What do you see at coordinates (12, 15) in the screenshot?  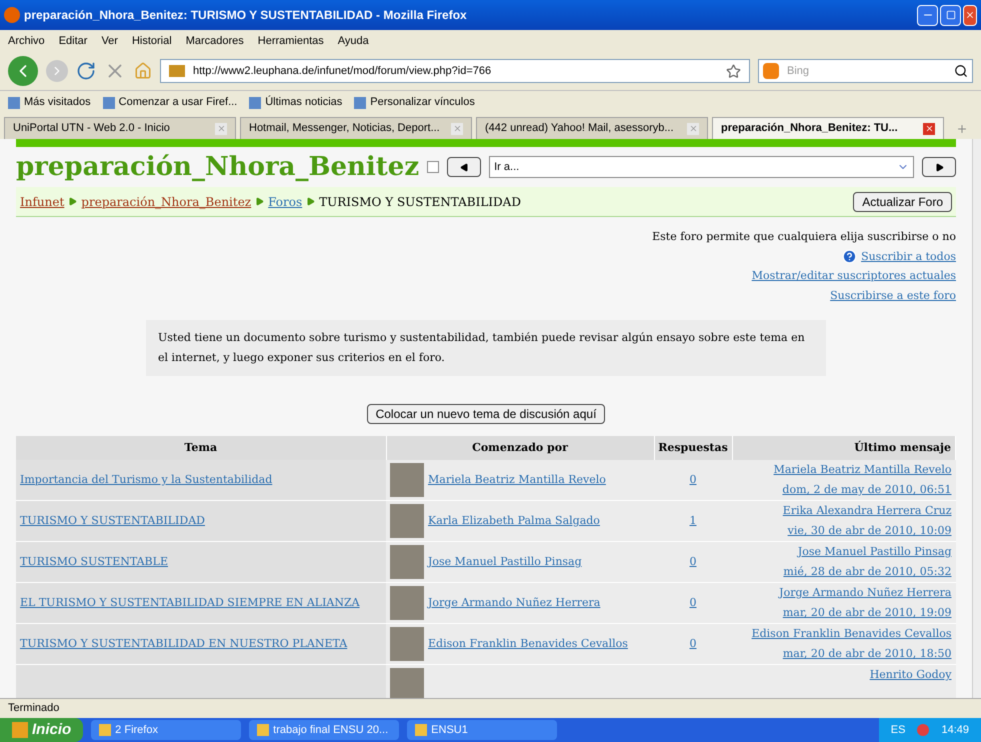 I see `firefox-icon` at bounding box center [12, 15].